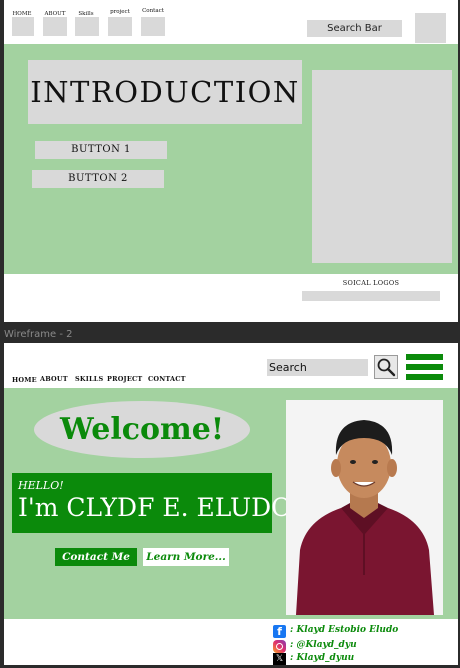 This screenshot has height=668, width=460. Describe the element at coordinates (153, 26) in the screenshot. I see `nav-box-contact` at that location.